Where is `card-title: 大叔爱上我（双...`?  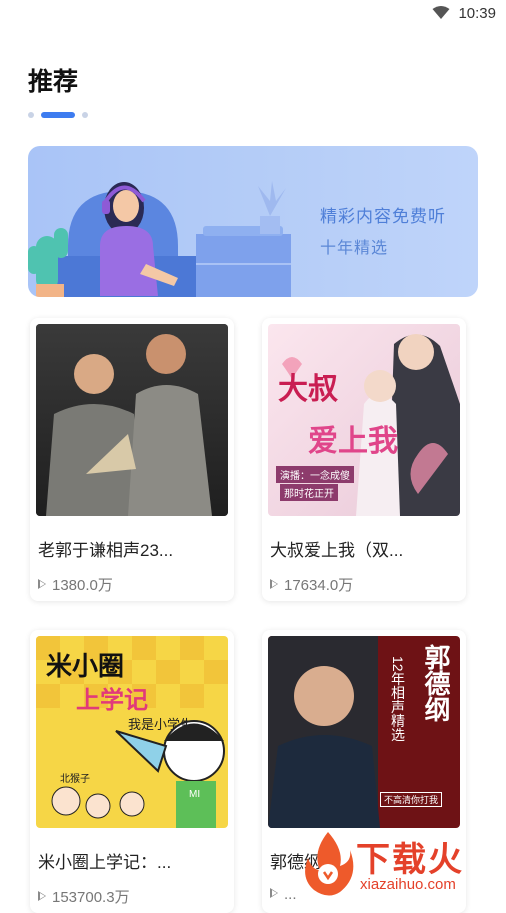
card-title: 大叔爱上我（双... is located at coordinates (337, 550).